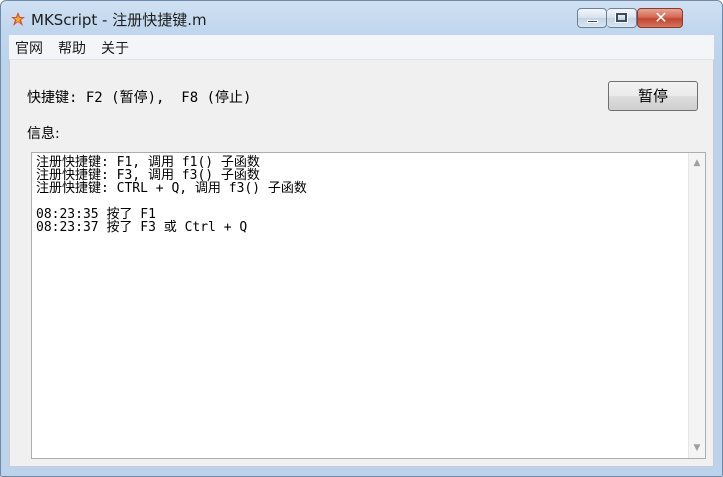  Describe the element at coordinates (361, 47) in the screenshot. I see `menu-bar: 官网 帮助 关于` at that location.